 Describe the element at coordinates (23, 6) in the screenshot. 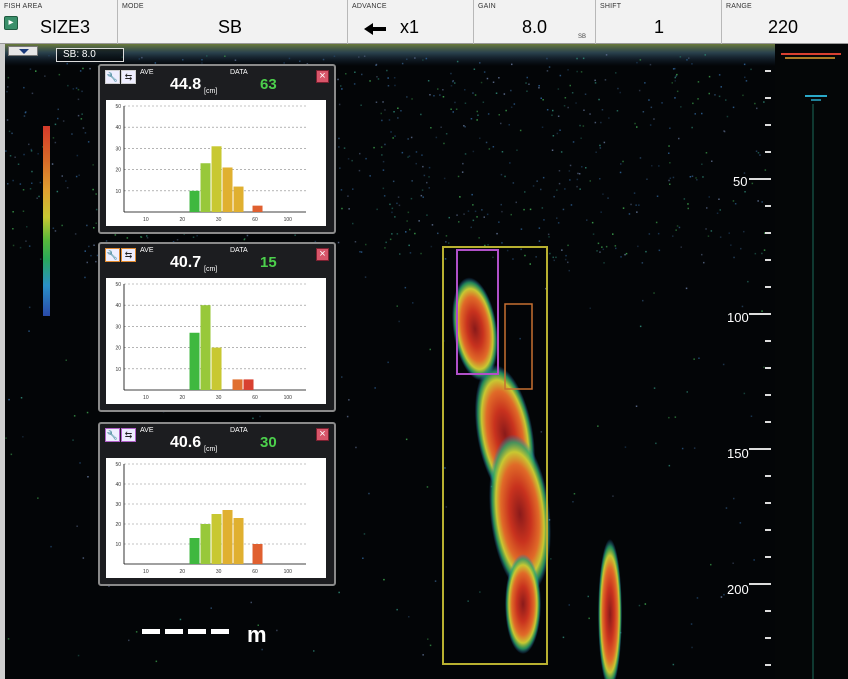

I see `fish-area-label: FISH AREA` at that location.